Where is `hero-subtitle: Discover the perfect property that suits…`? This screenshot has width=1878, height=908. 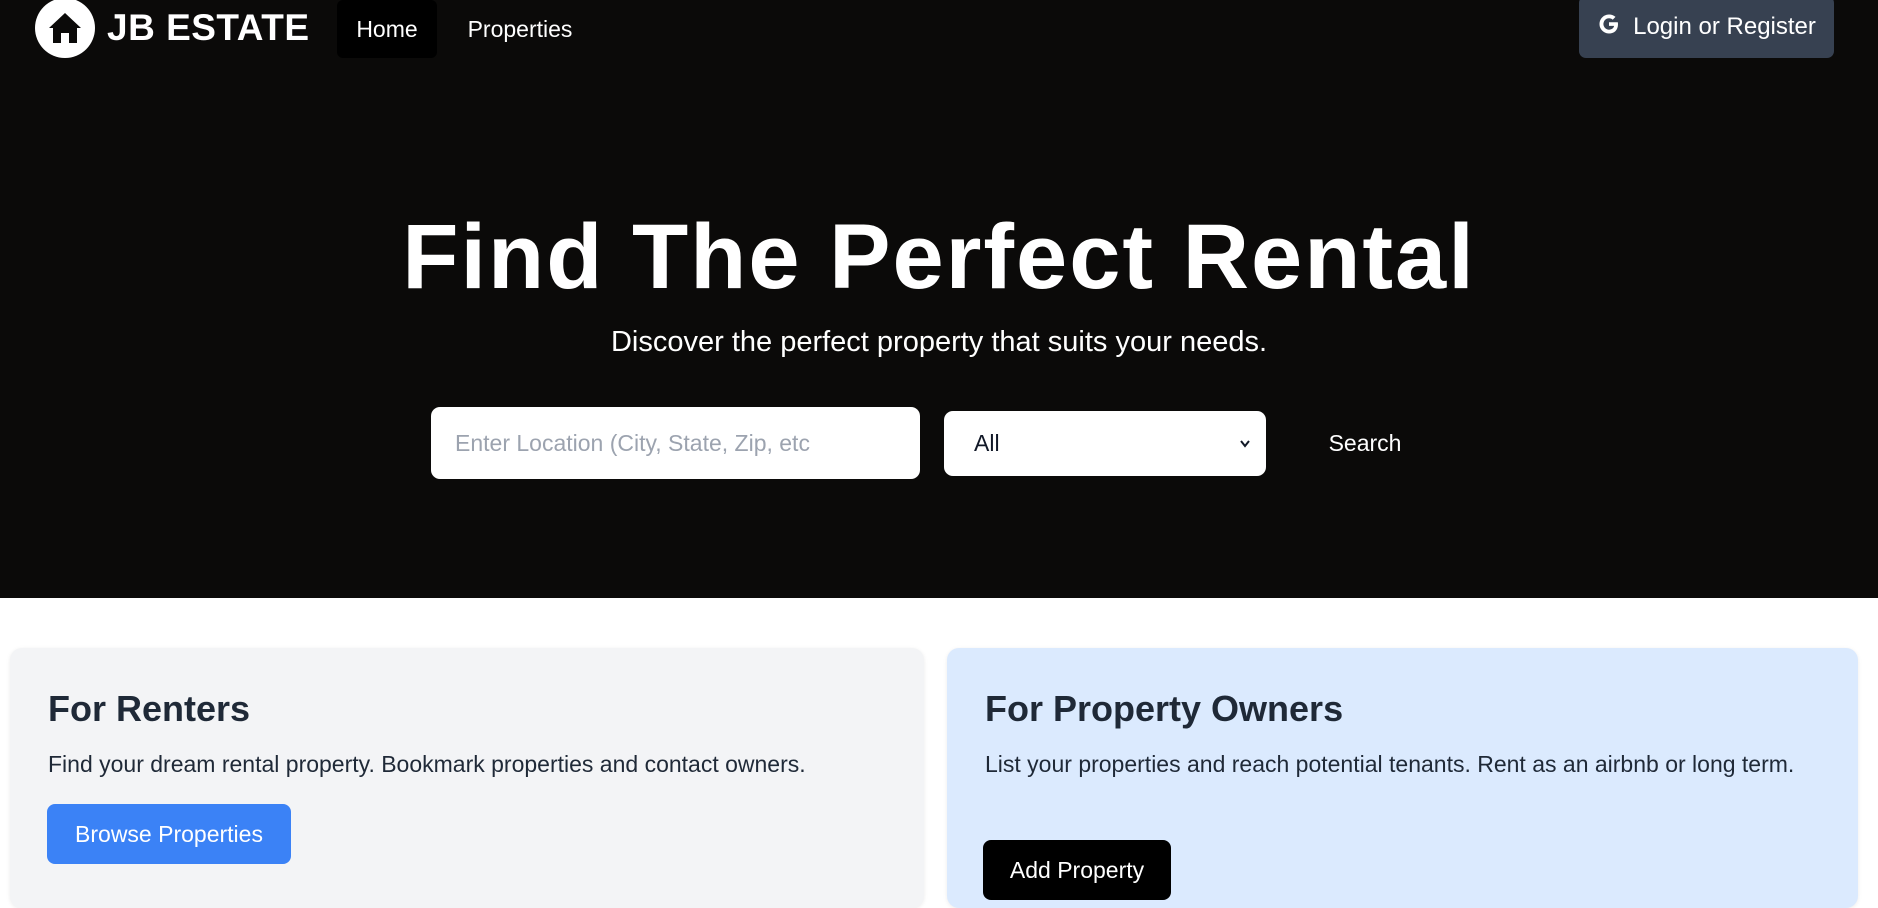
hero-subtitle: Discover the perfect property that suits… is located at coordinates (939, 342).